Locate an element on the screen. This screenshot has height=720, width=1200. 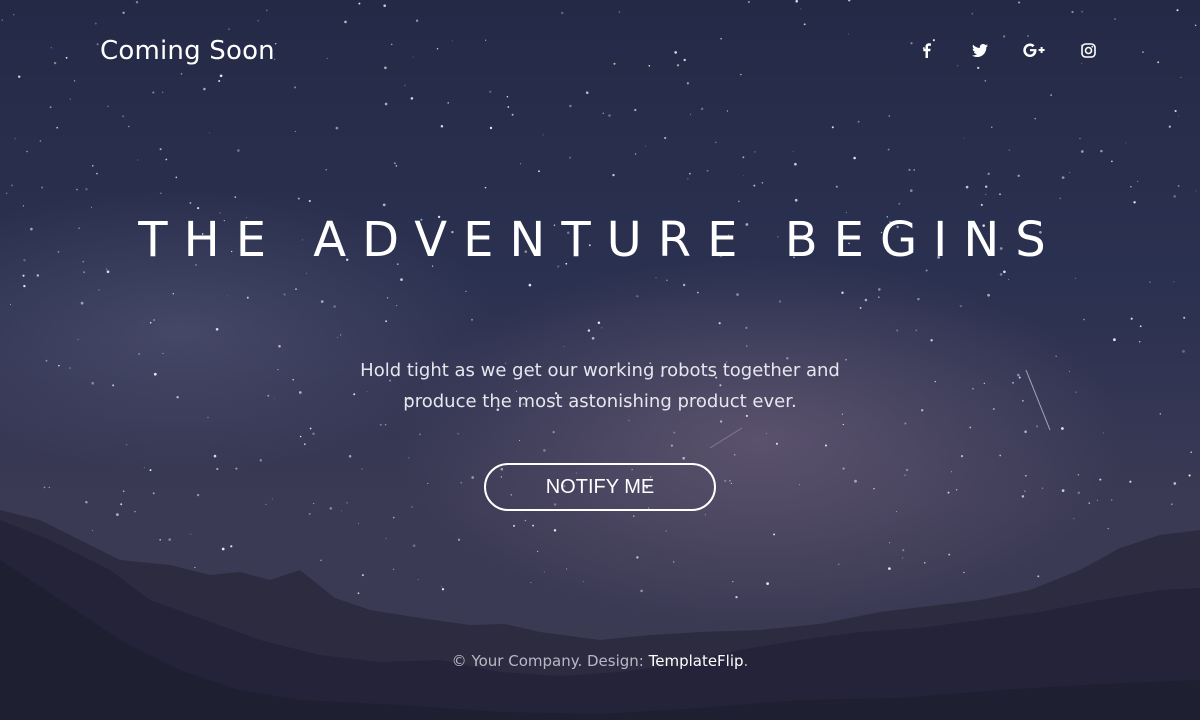
google-plus-link is located at coordinates (1034, 50).